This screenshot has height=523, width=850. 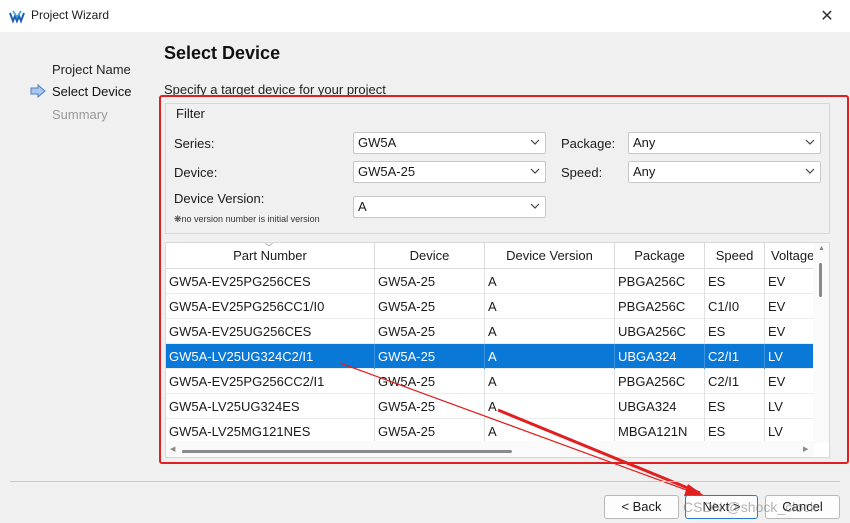 I want to click on device-version-select-value: A, so click(x=362, y=206).